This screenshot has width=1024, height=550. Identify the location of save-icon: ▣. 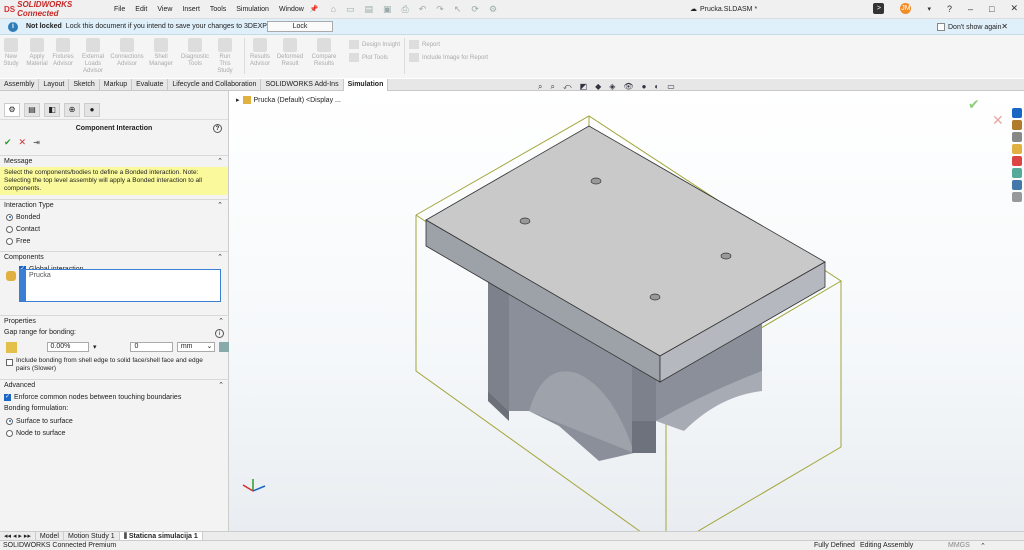
(387, 9).